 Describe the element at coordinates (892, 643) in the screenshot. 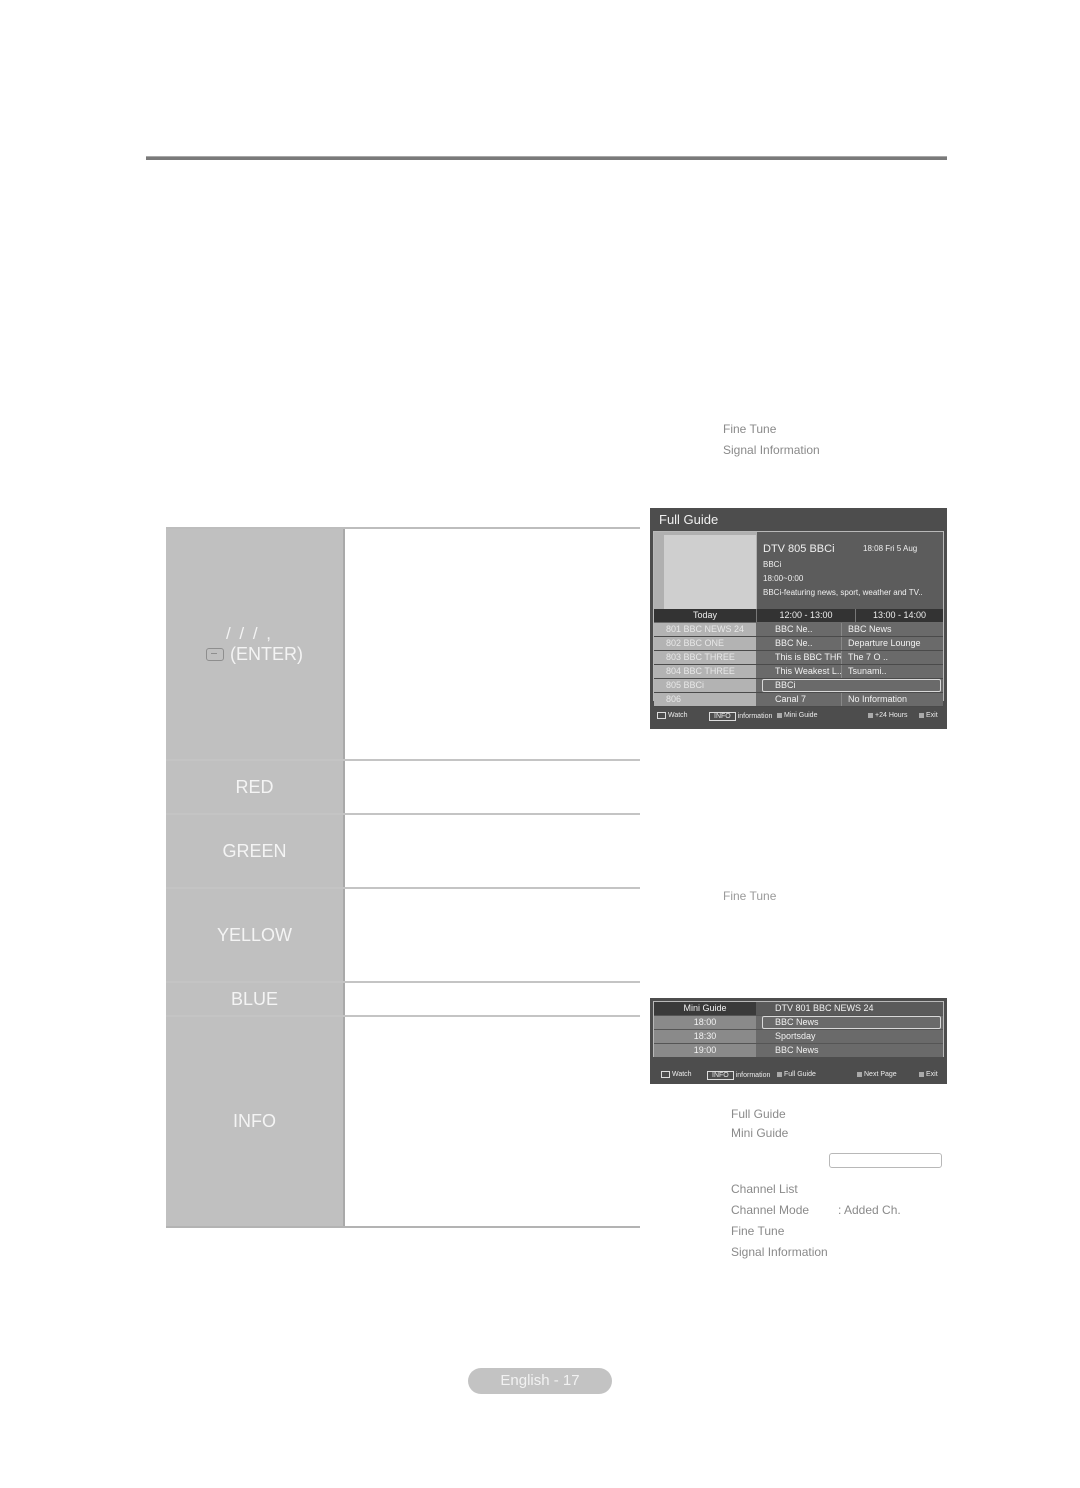

I see `program-cell: Departure Lounge` at that location.